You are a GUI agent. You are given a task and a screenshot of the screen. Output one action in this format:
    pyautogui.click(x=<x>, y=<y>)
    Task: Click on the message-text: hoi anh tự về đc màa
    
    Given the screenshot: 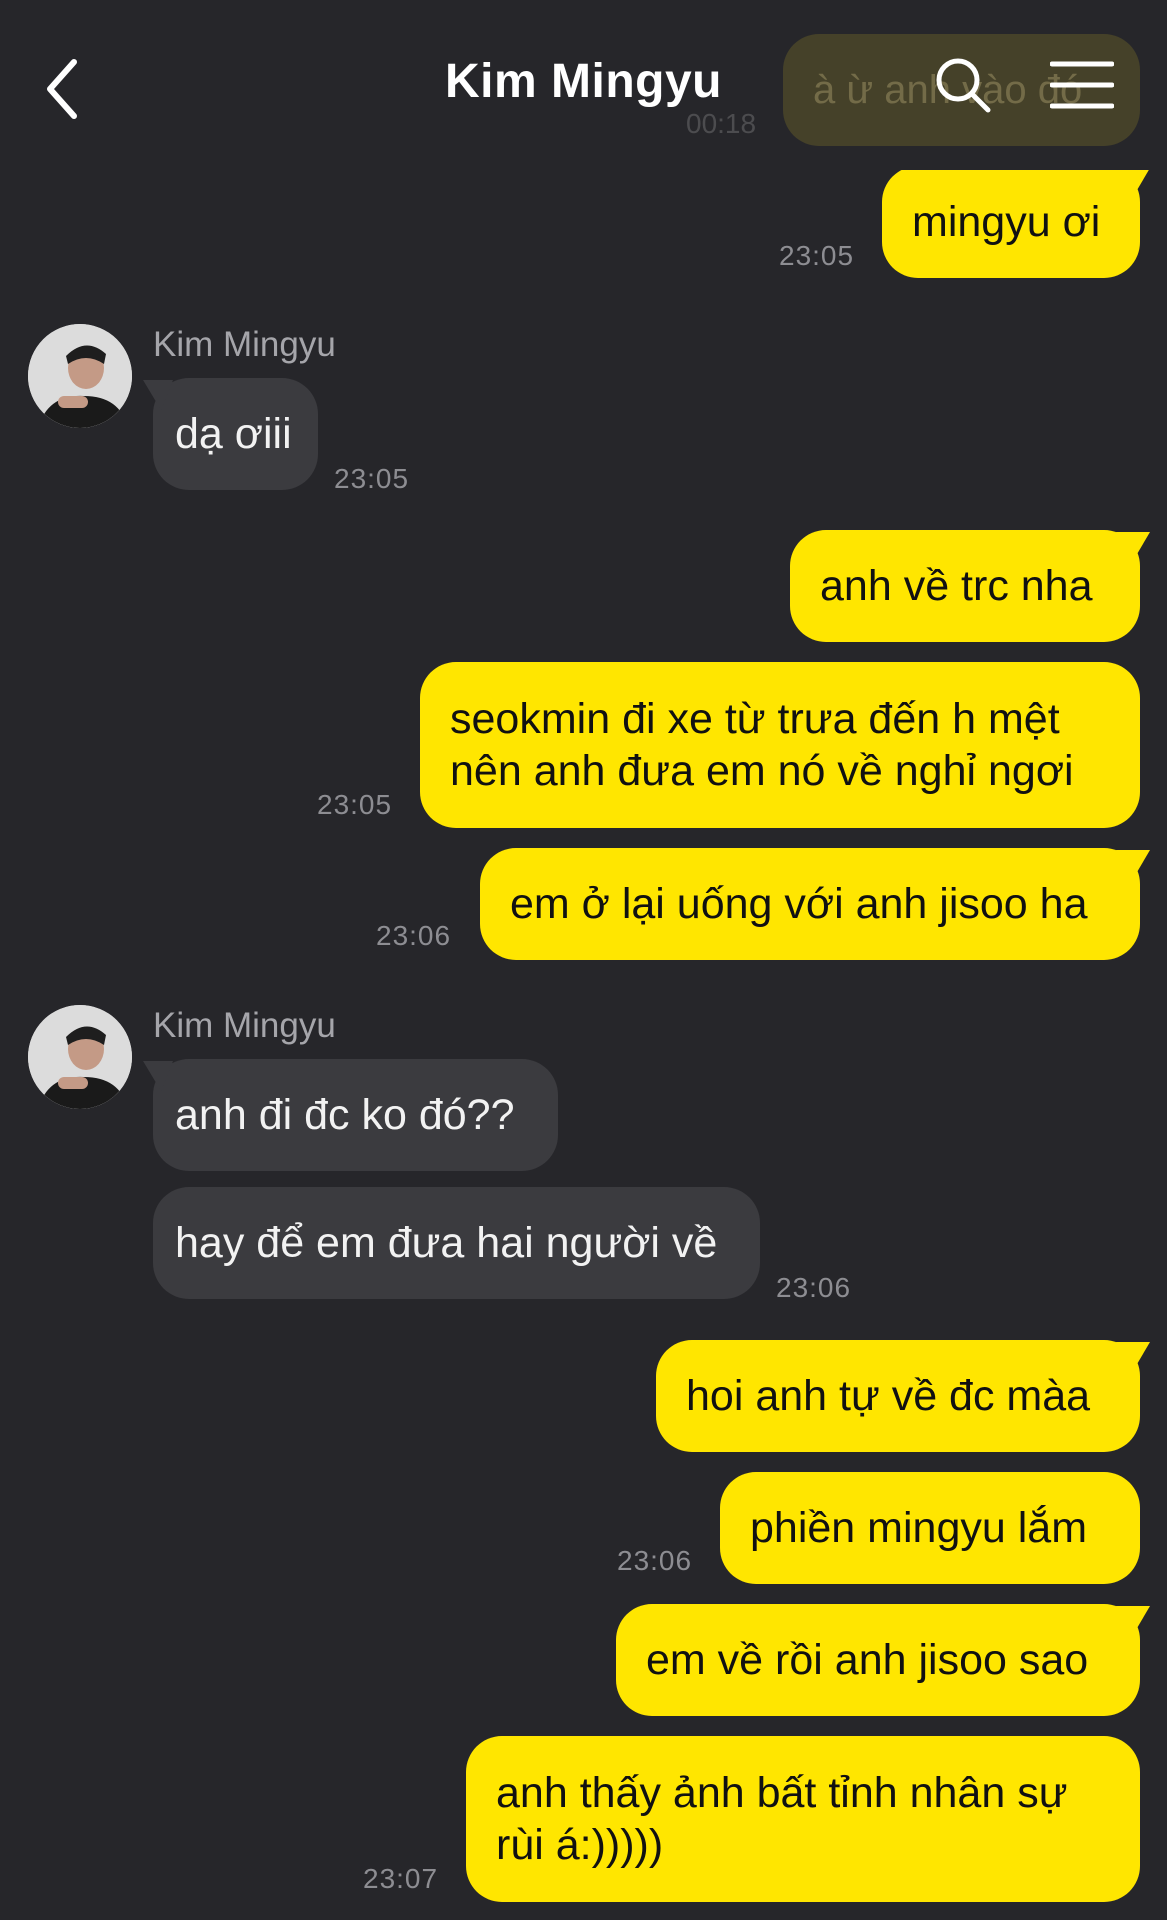 What is the action you would take?
    pyautogui.click(x=888, y=1396)
    